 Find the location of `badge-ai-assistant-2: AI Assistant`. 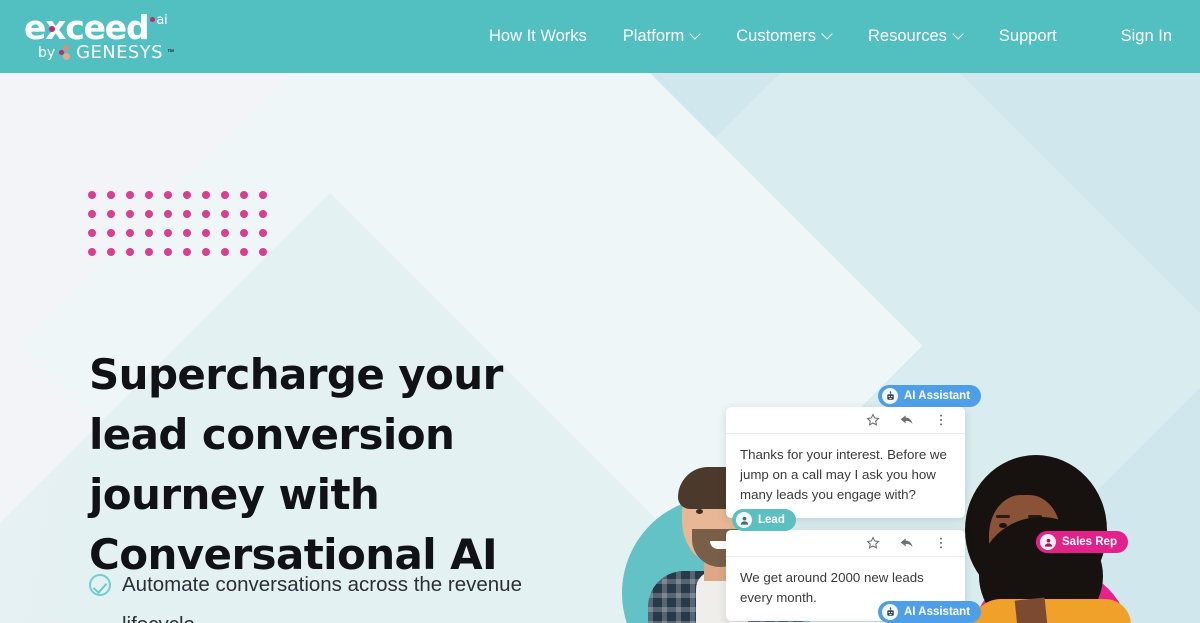

badge-ai-assistant-2: AI Assistant is located at coordinates (930, 612).